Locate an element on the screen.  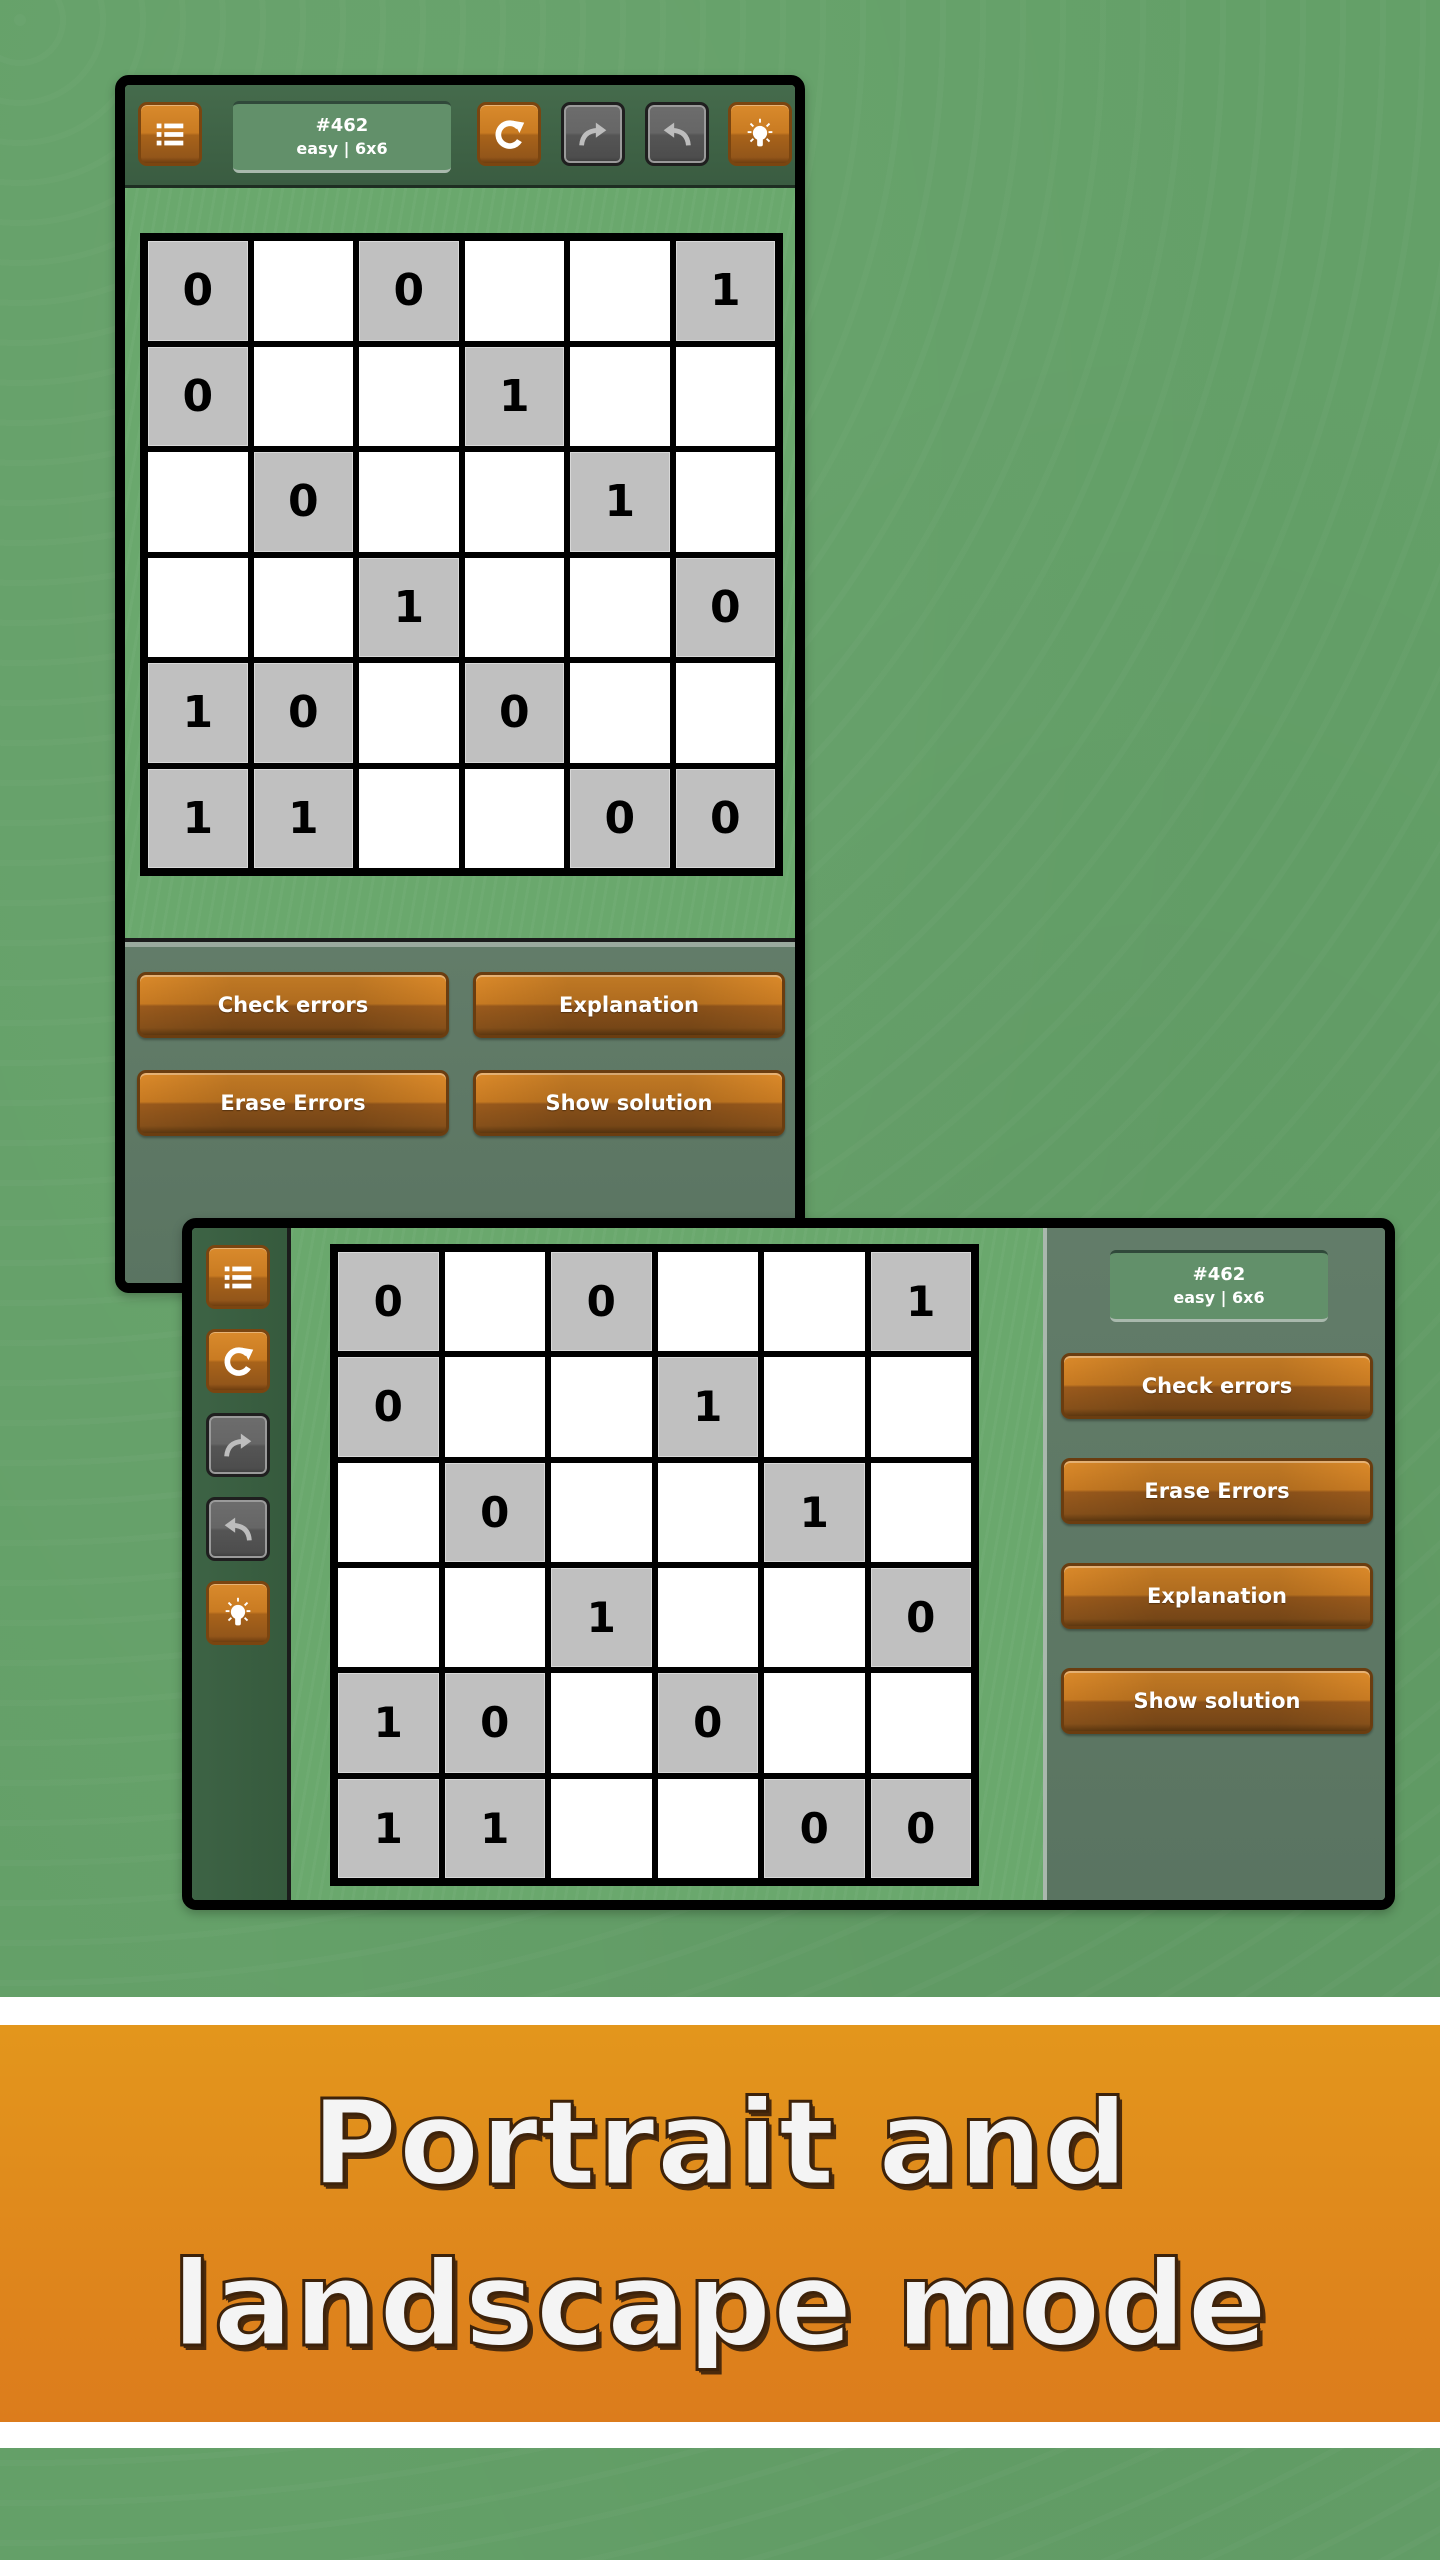
hint-button is located at coordinates (760, 134).